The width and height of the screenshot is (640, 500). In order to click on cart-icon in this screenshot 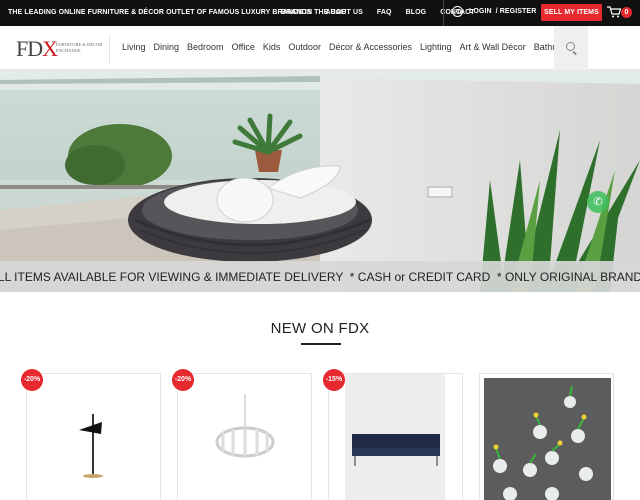, I will do `click(614, 12)`.